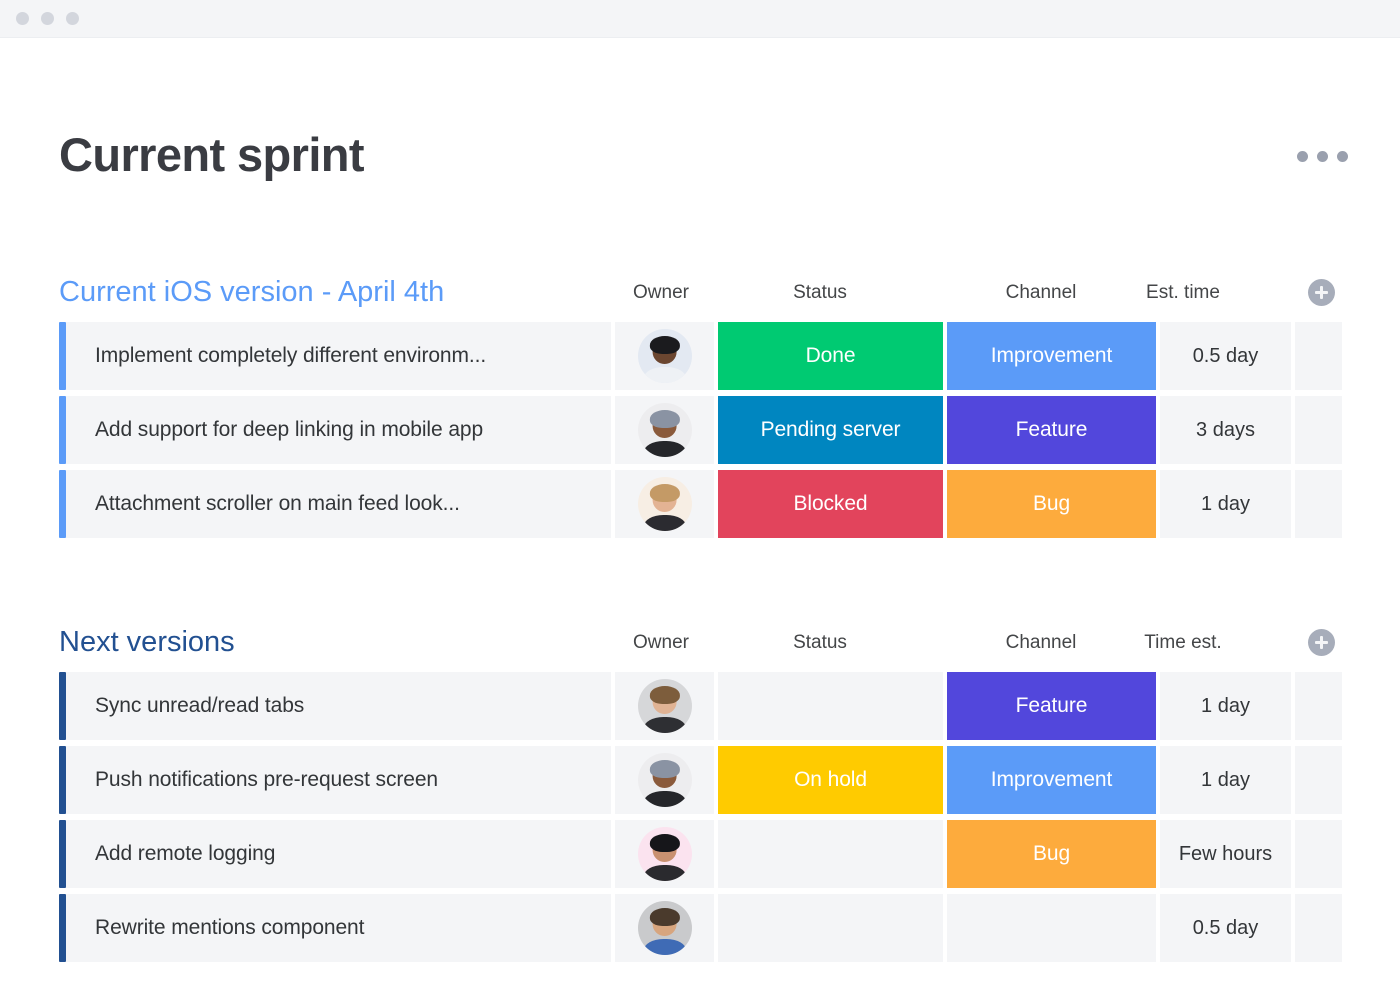 Image resolution: width=1400 pixels, height=991 pixels. What do you see at coordinates (1322, 156) in the screenshot?
I see `kebab-menu-icon` at bounding box center [1322, 156].